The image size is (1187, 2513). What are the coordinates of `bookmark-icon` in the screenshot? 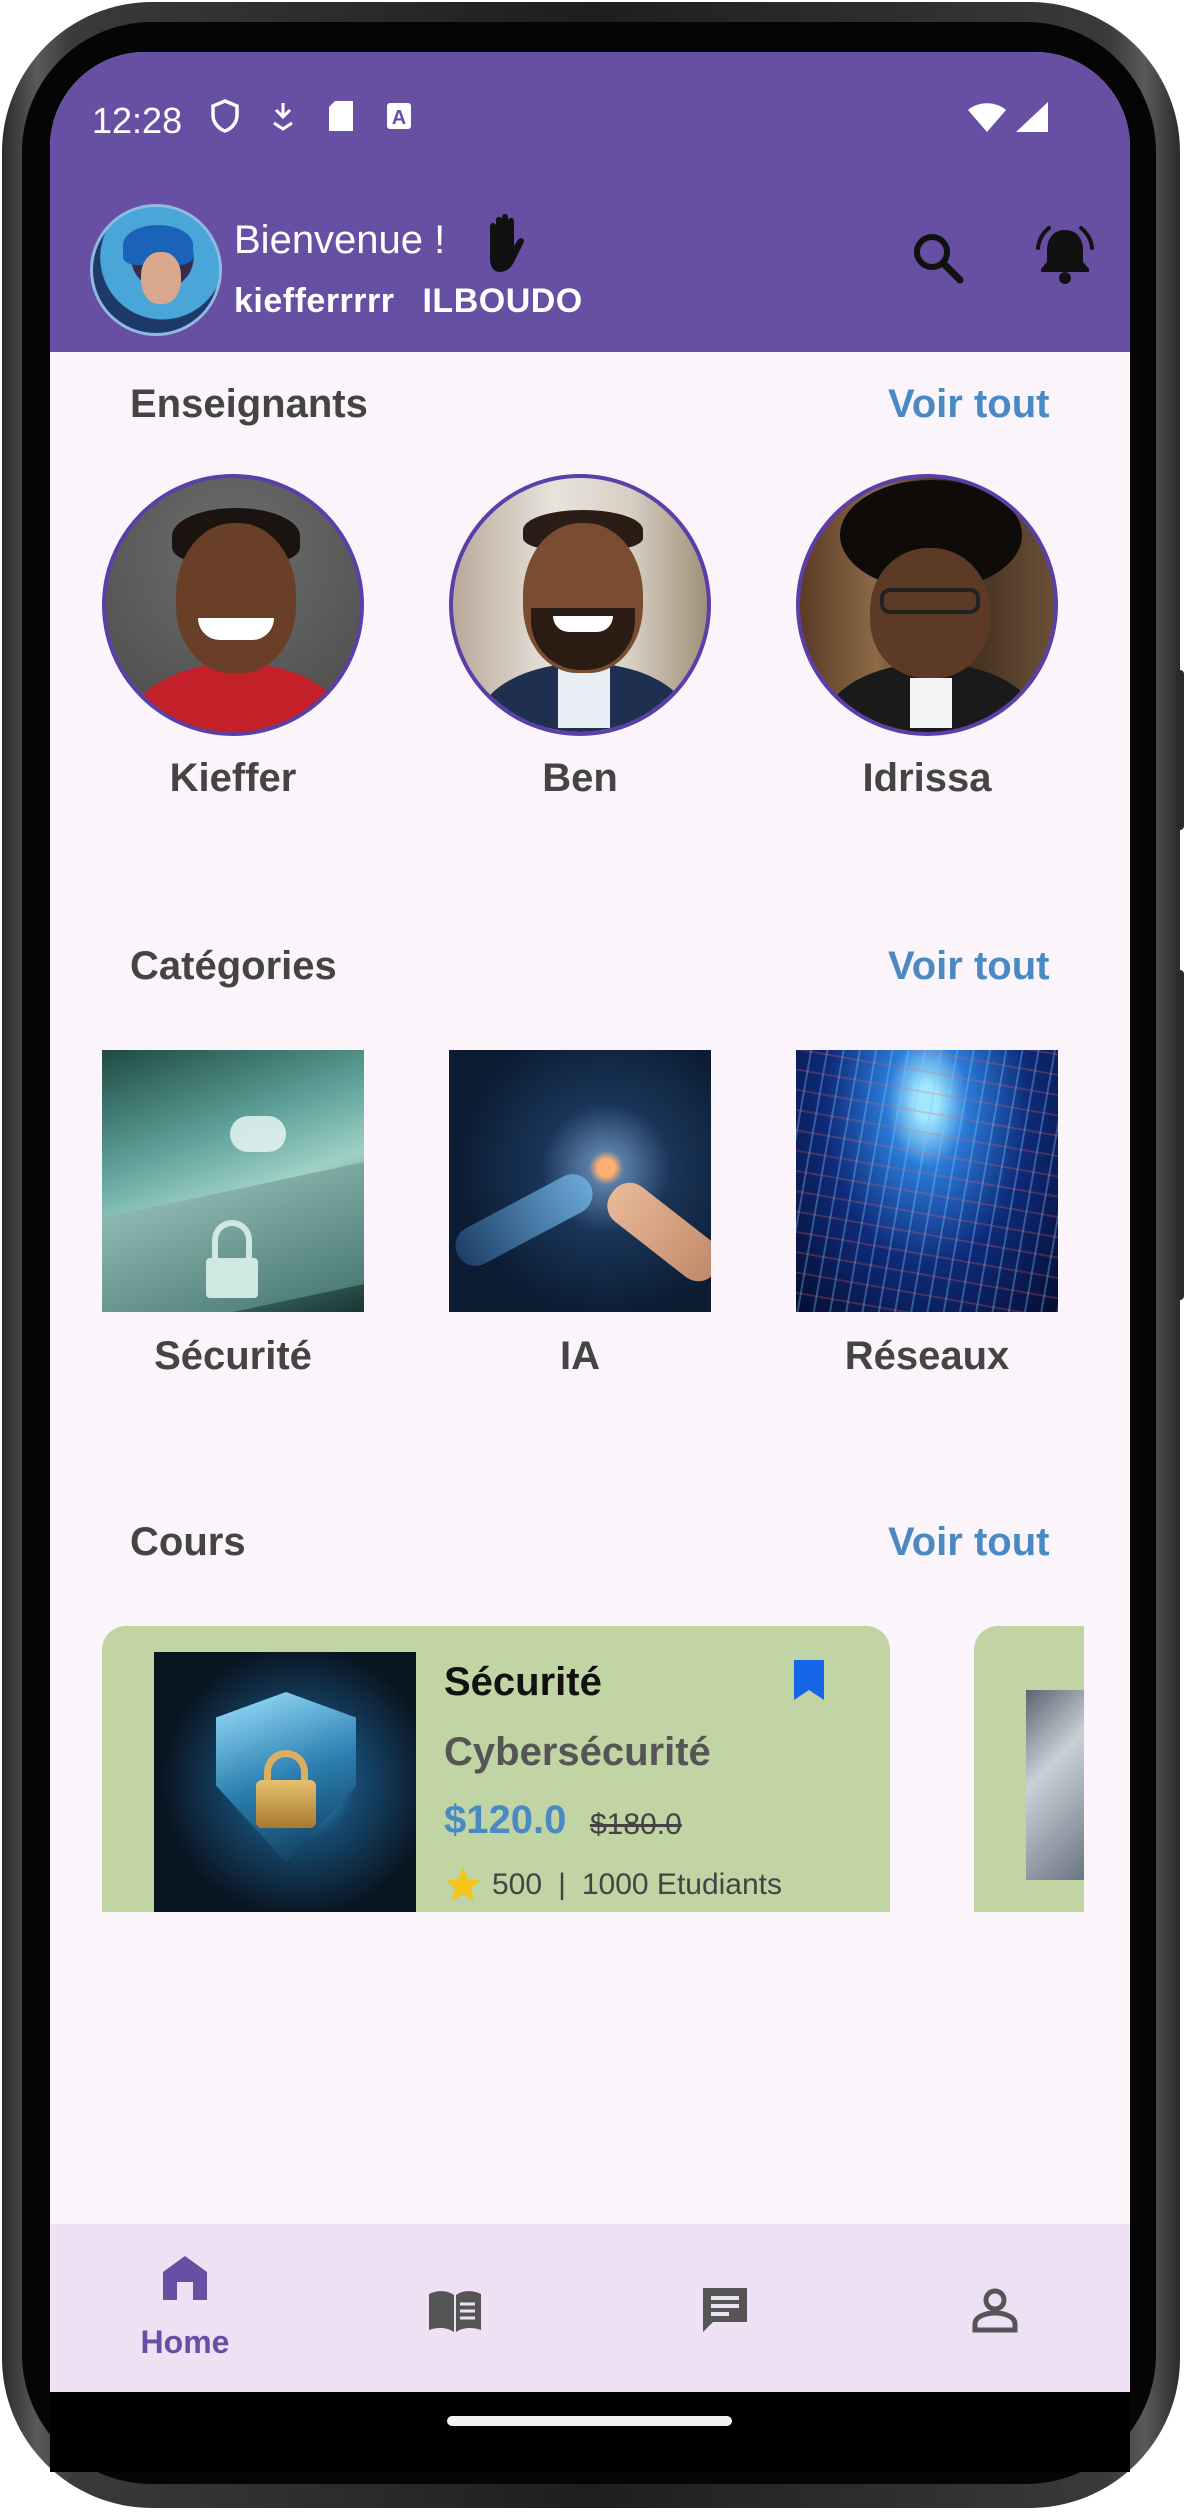 It's located at (809, 1680).